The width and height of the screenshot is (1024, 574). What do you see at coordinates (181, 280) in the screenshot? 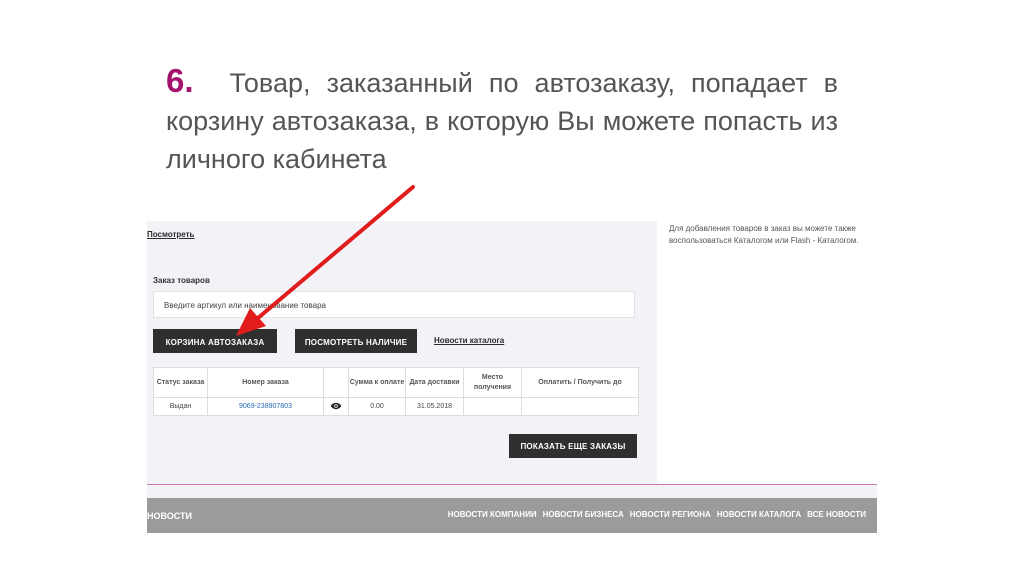
I see `order-section-label: Заказ товаров` at bounding box center [181, 280].